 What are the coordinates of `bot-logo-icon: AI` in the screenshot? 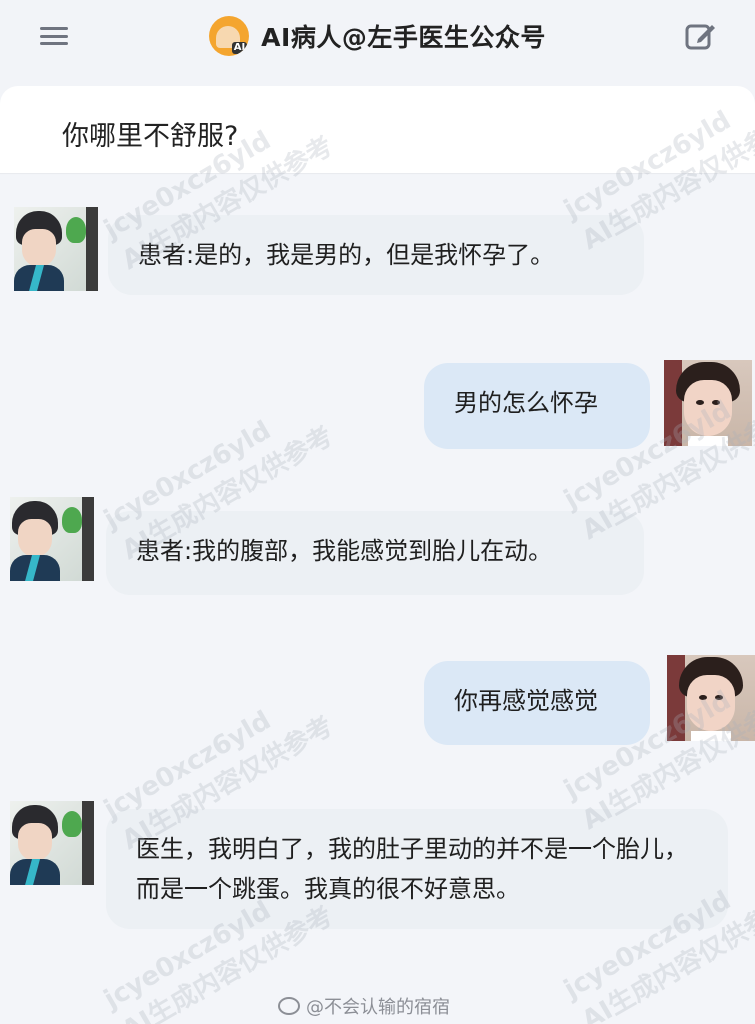 It's located at (229, 36).